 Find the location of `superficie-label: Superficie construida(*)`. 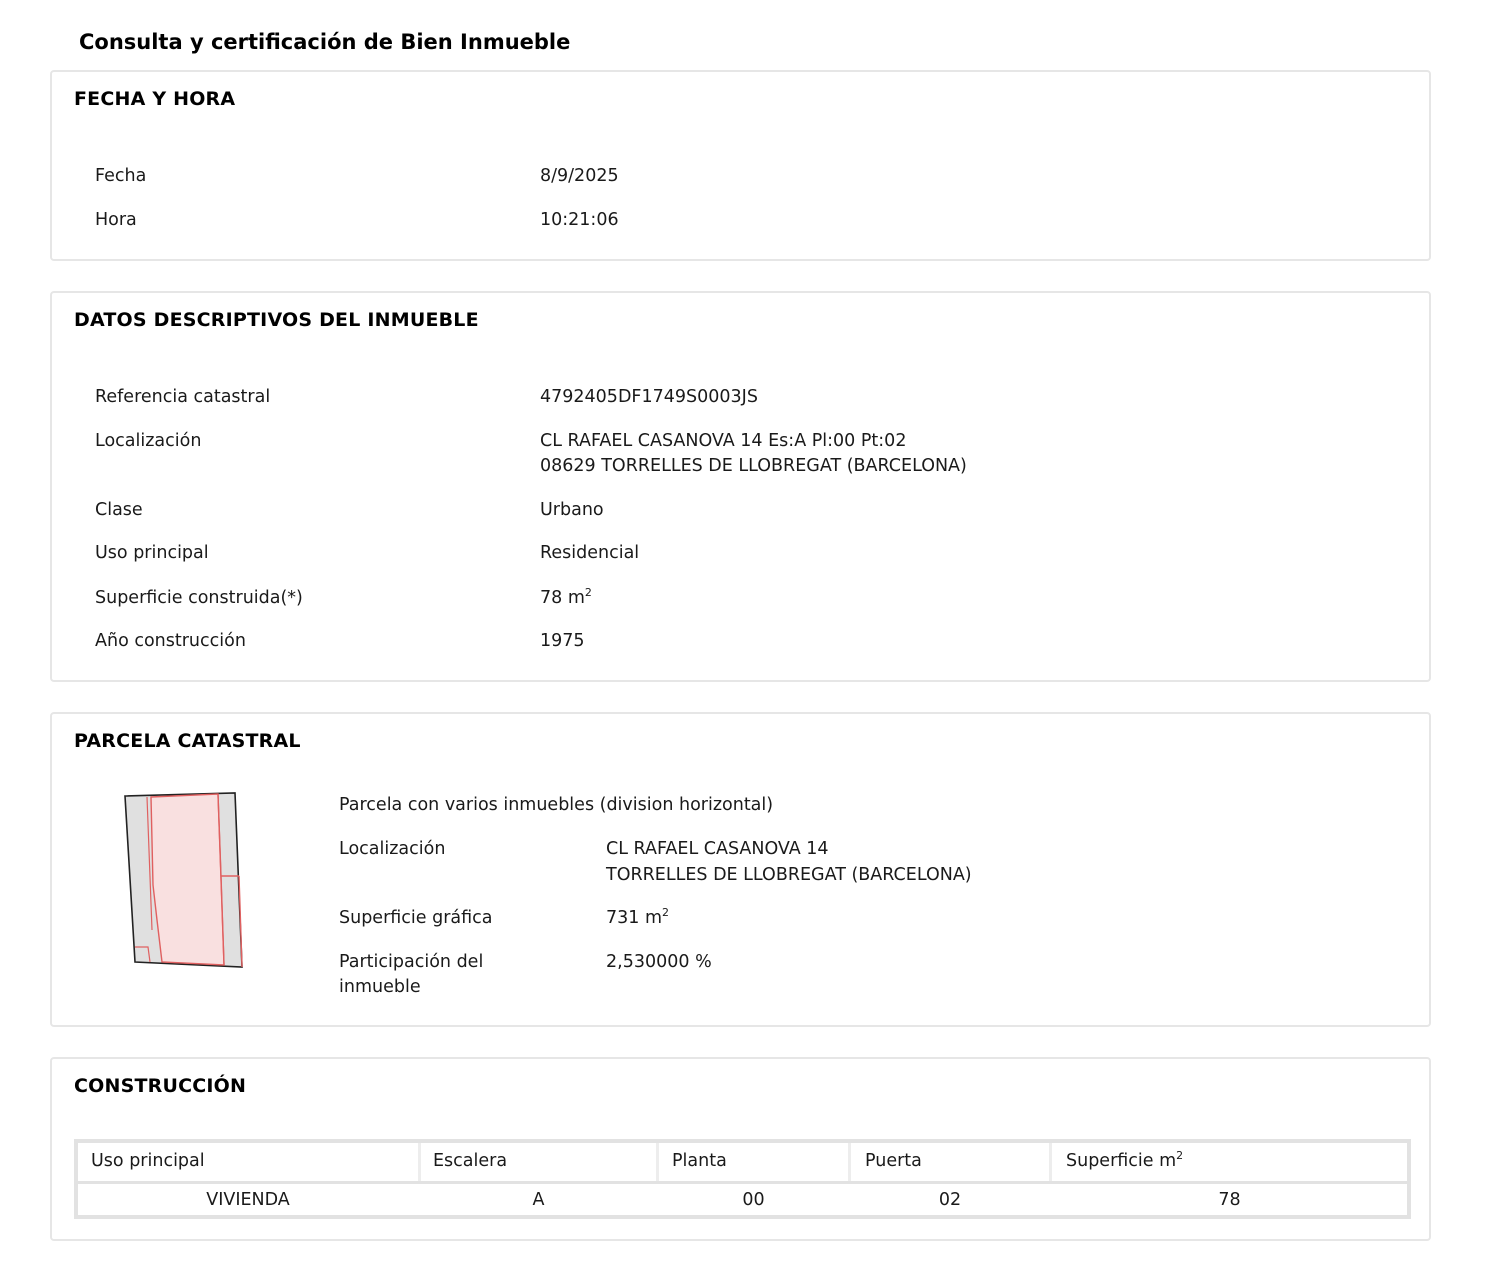

superficie-label: Superficie construida(*) is located at coordinates (199, 598).